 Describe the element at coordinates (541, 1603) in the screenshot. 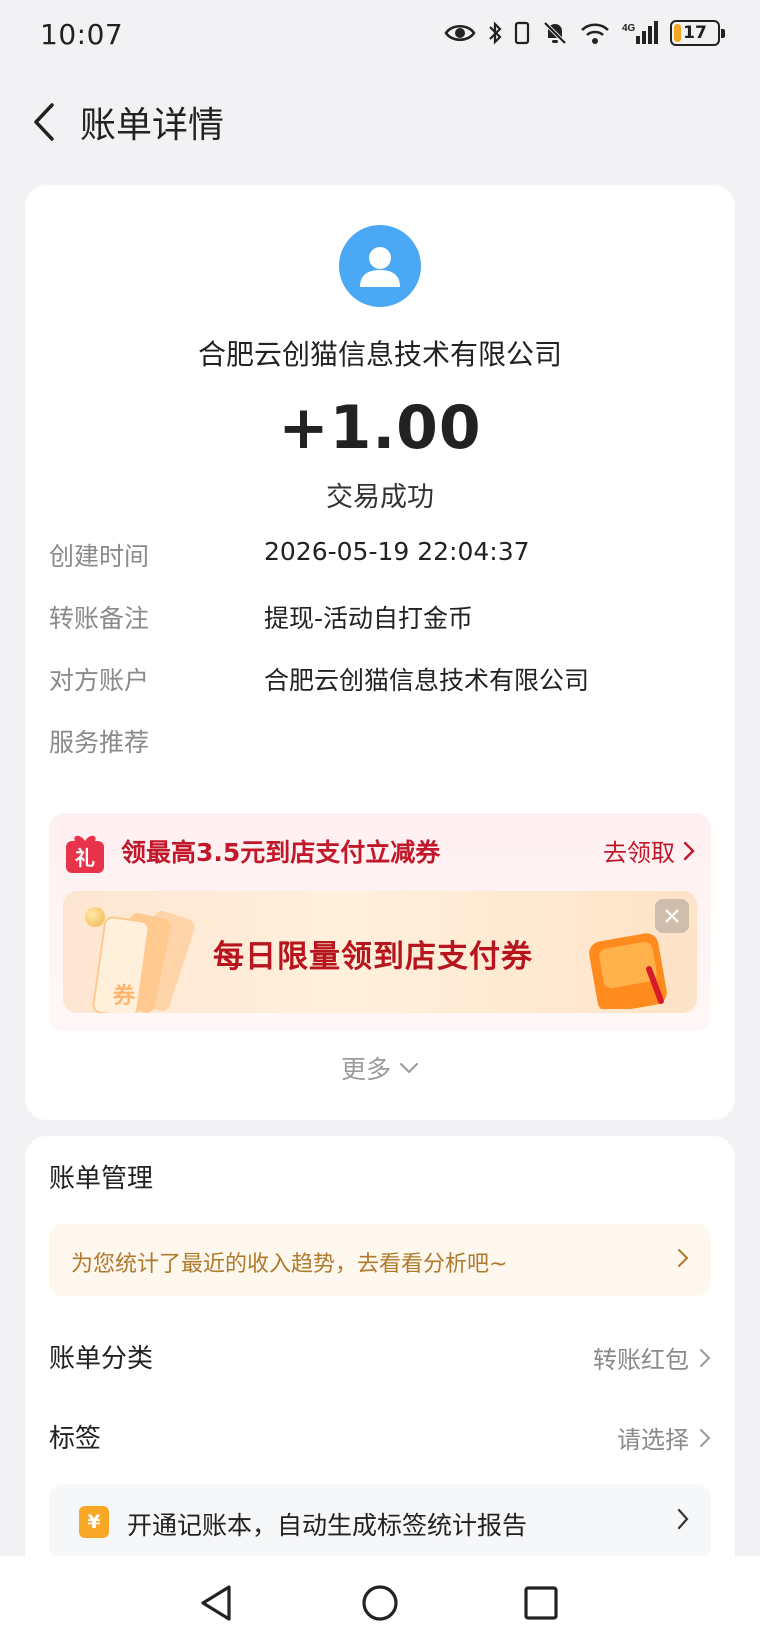

I see `nav-recents-icon` at that location.